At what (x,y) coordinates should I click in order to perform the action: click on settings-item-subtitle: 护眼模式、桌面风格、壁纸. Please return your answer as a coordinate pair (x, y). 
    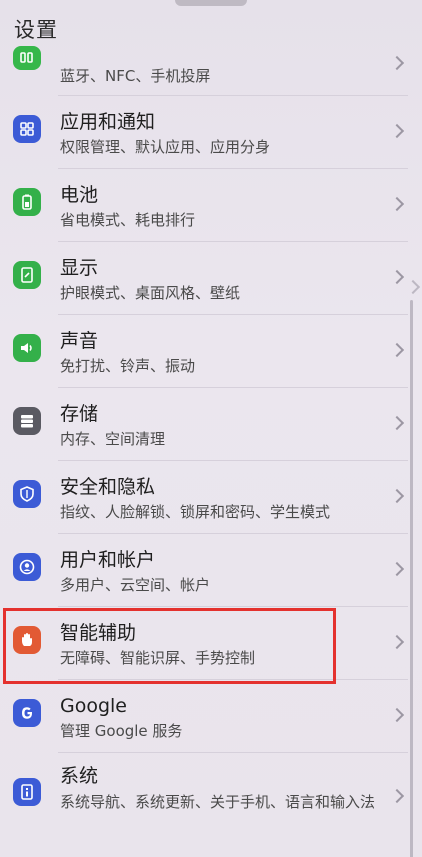
    Looking at the image, I should click on (150, 293).